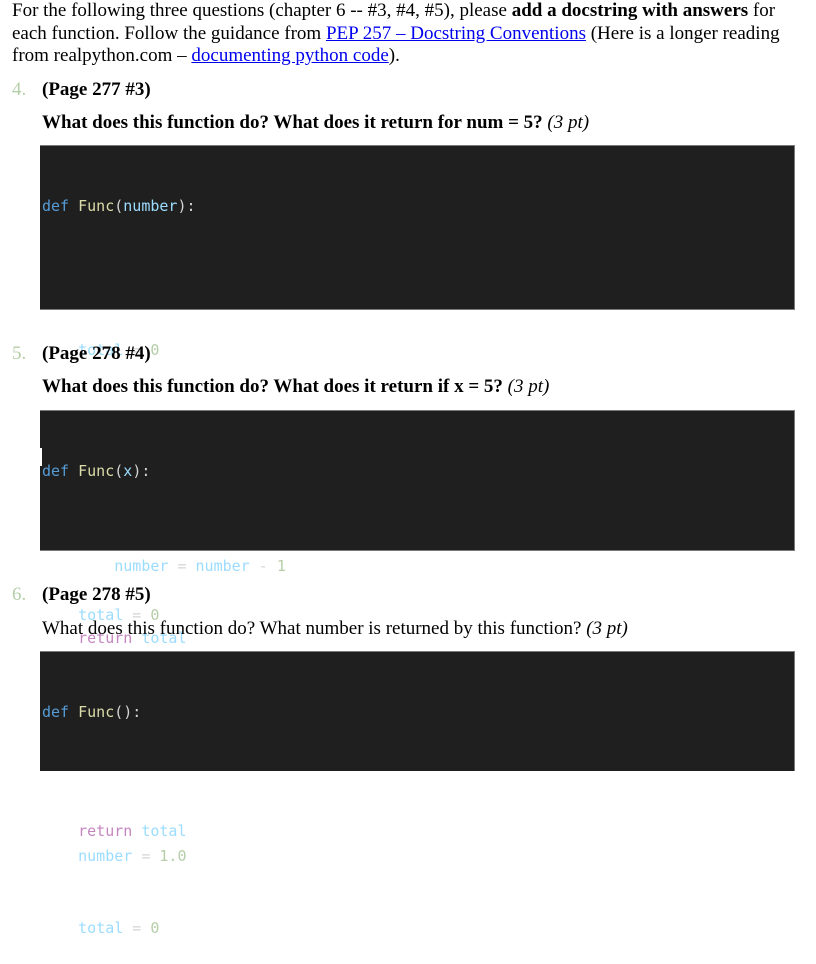 Image resolution: width=816 pixels, height=964 pixels. What do you see at coordinates (630, 10) in the screenshot?
I see `instructions-emphasis: add a docstring with answers` at bounding box center [630, 10].